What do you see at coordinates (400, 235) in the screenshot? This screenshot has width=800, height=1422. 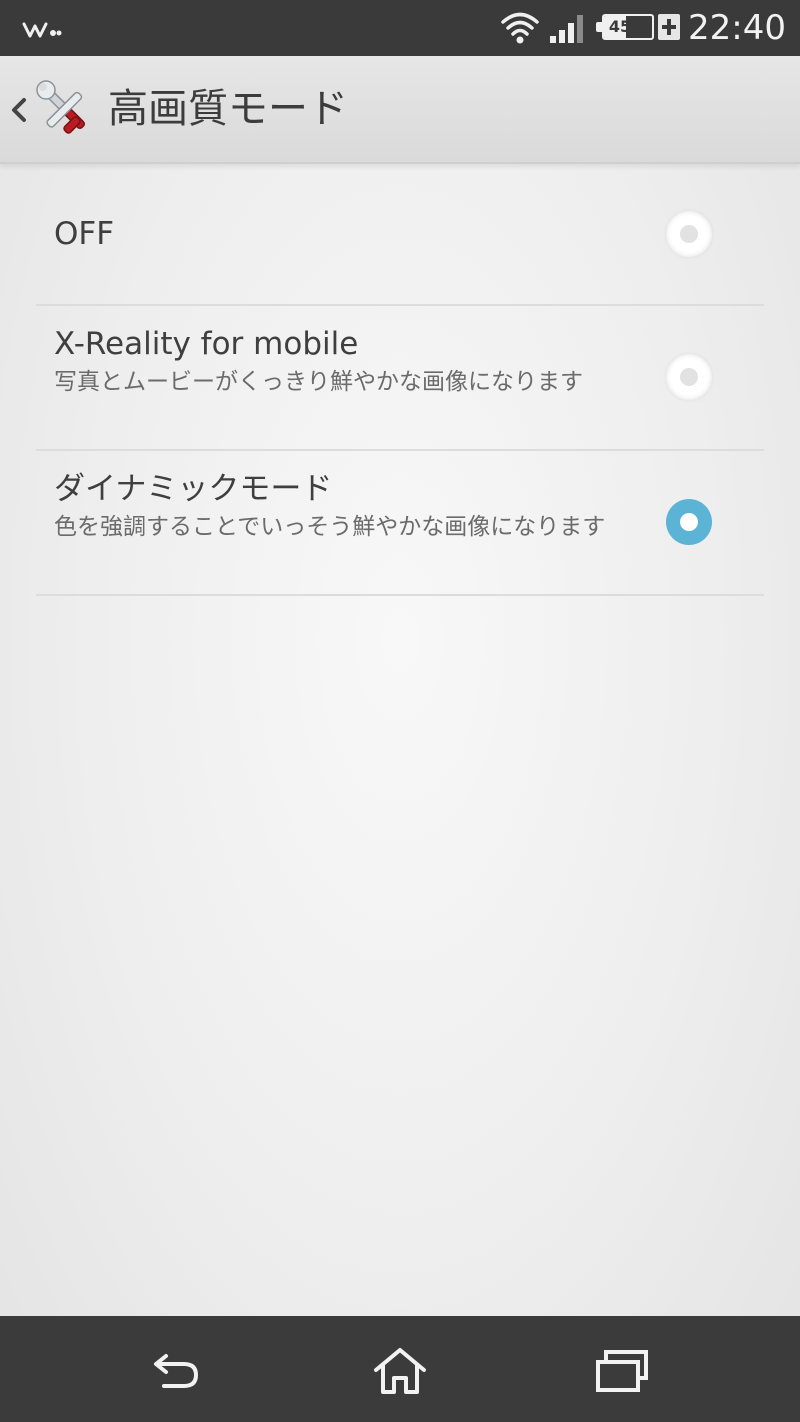 I see `option-off: OFF` at bounding box center [400, 235].